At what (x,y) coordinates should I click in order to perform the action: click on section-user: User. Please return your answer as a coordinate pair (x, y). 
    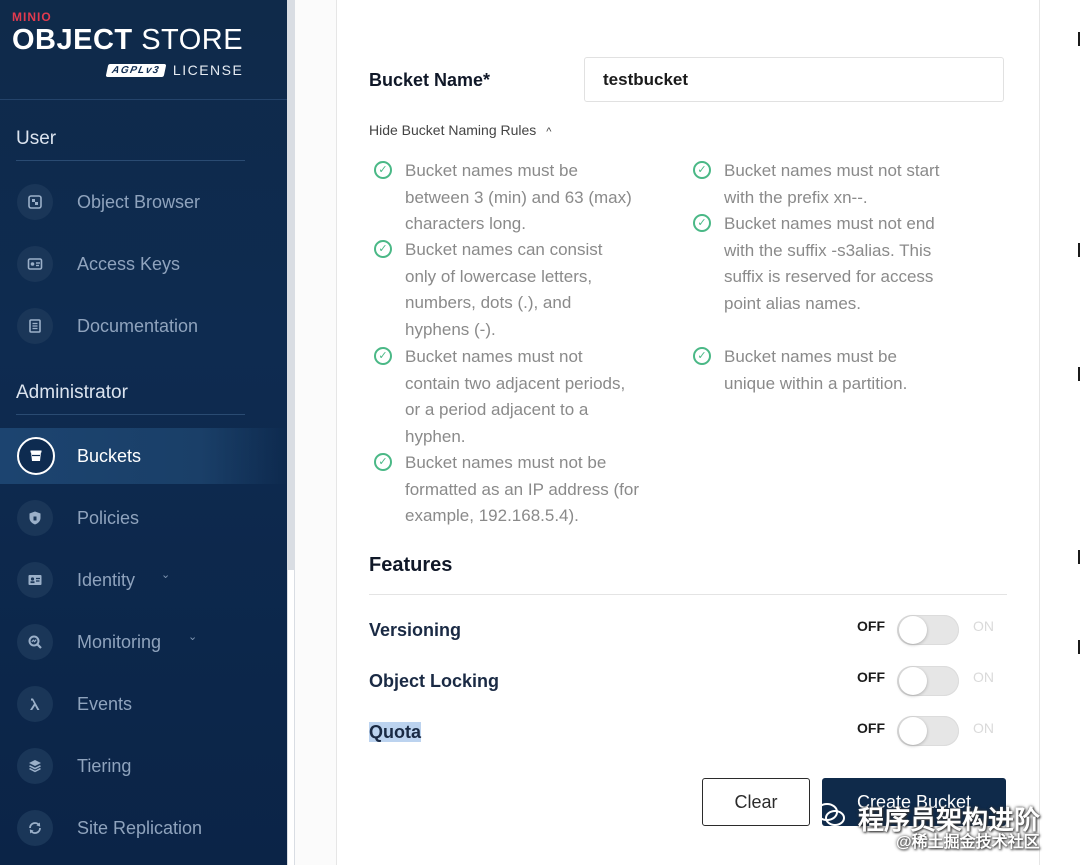
    Looking at the image, I should click on (36, 138).